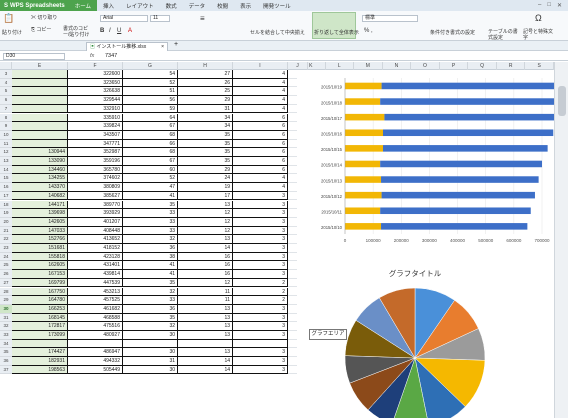 Image resolution: width=568 pixels, height=418 pixels. What do you see at coordinates (511, 66) in the screenshot?
I see `column-header: R` at bounding box center [511, 66].